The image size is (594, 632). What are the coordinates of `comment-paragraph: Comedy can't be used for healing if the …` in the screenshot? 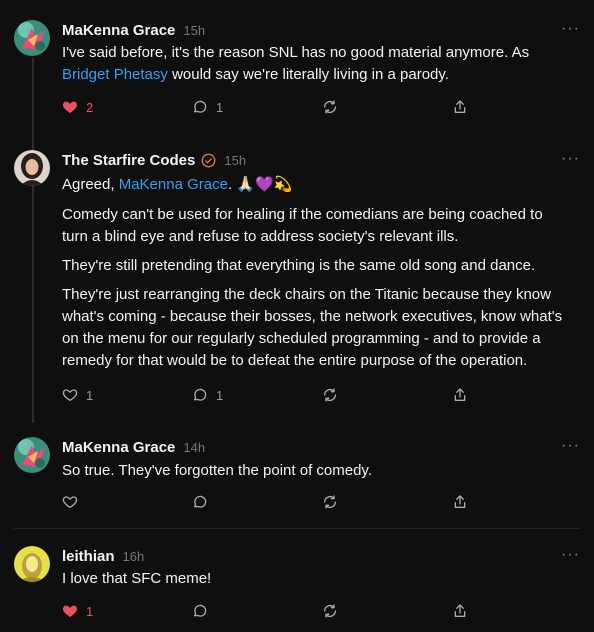 It's located at (302, 225).